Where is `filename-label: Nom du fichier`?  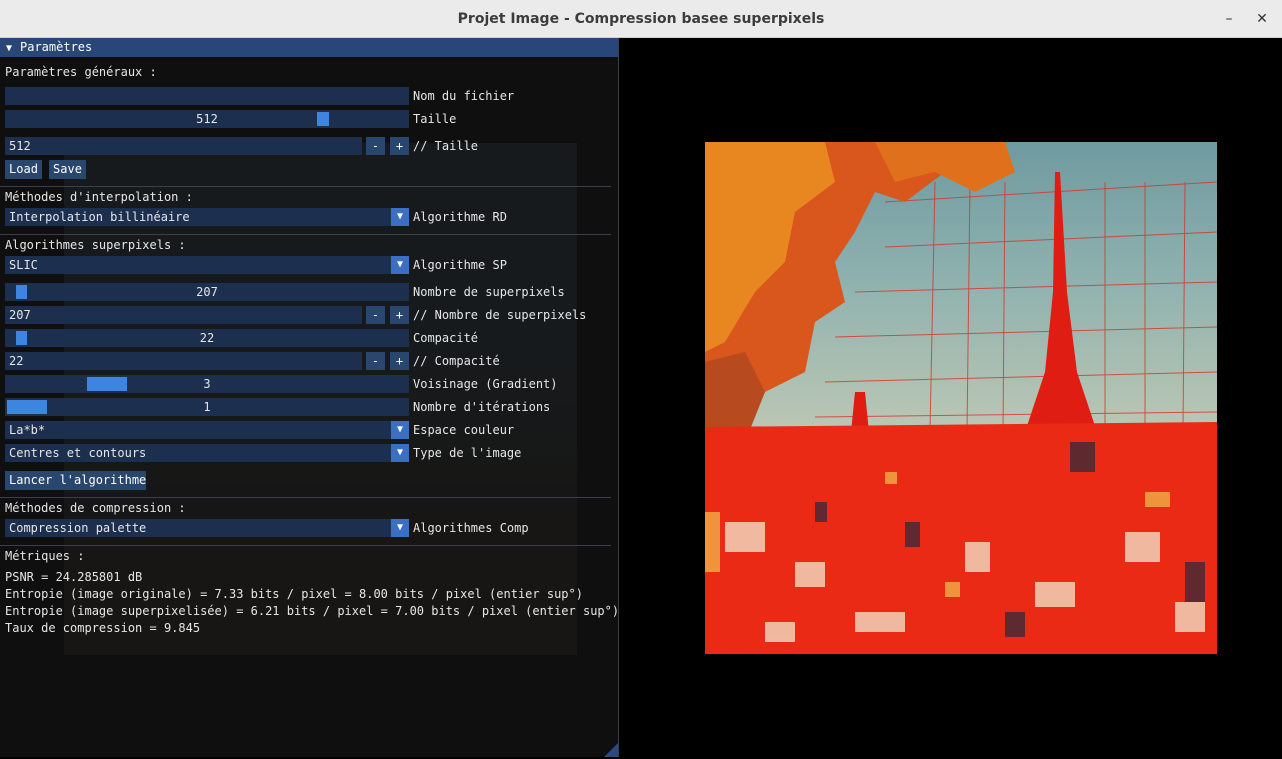 filename-label: Nom du fichier is located at coordinates (464, 96).